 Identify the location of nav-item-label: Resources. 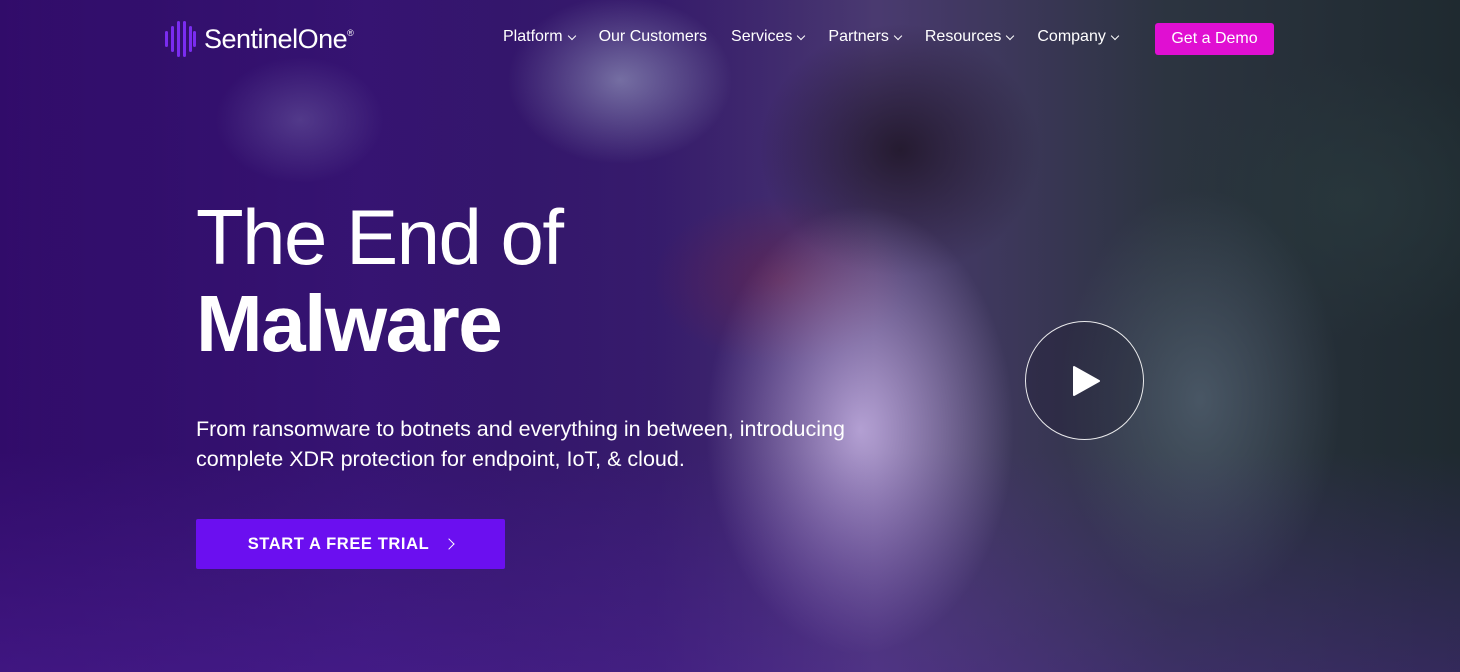
(963, 36).